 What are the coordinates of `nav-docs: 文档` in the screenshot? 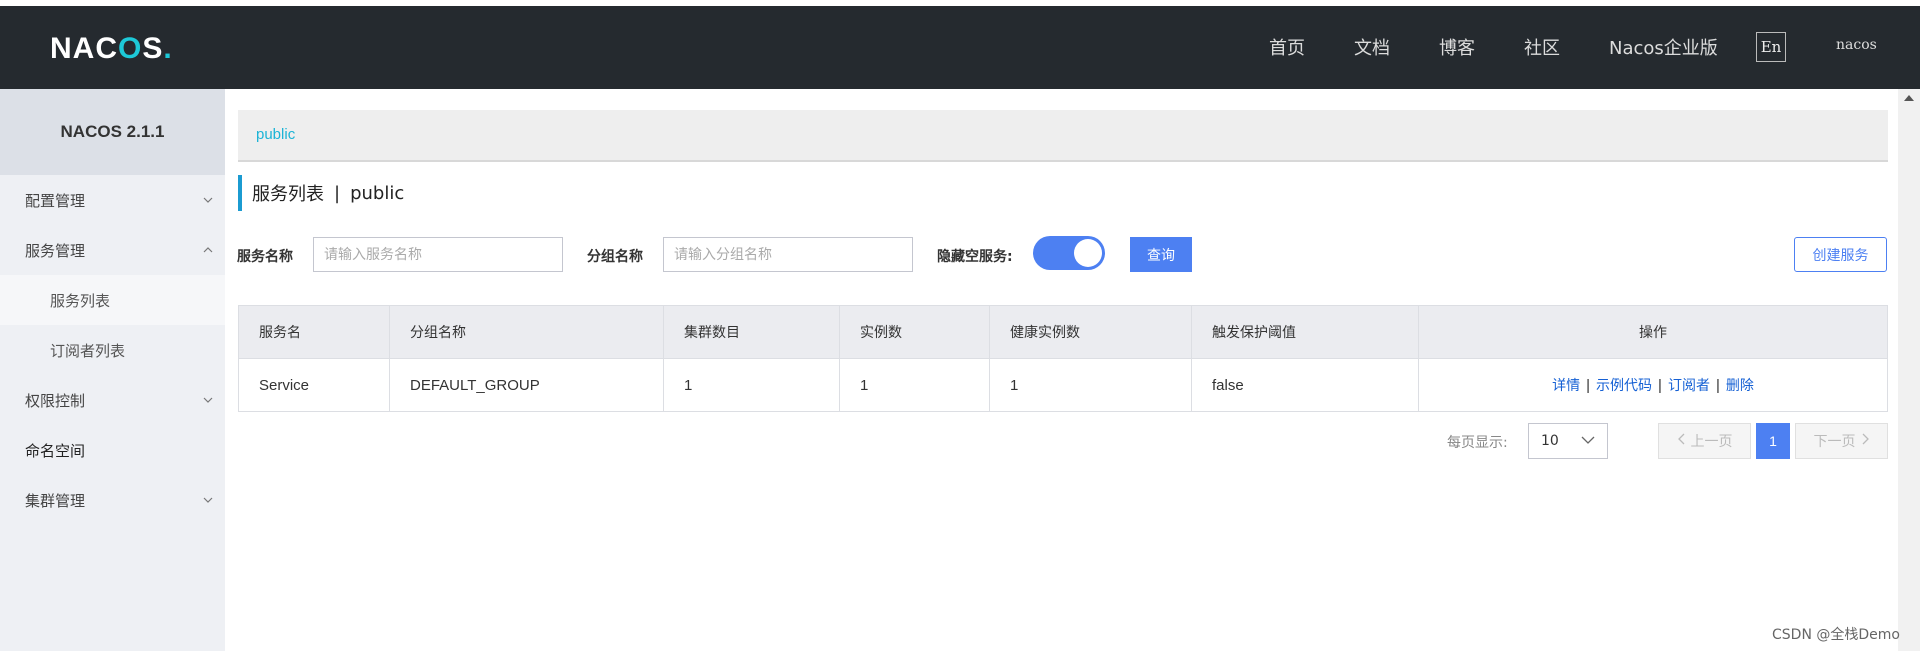 It's located at (1372, 47).